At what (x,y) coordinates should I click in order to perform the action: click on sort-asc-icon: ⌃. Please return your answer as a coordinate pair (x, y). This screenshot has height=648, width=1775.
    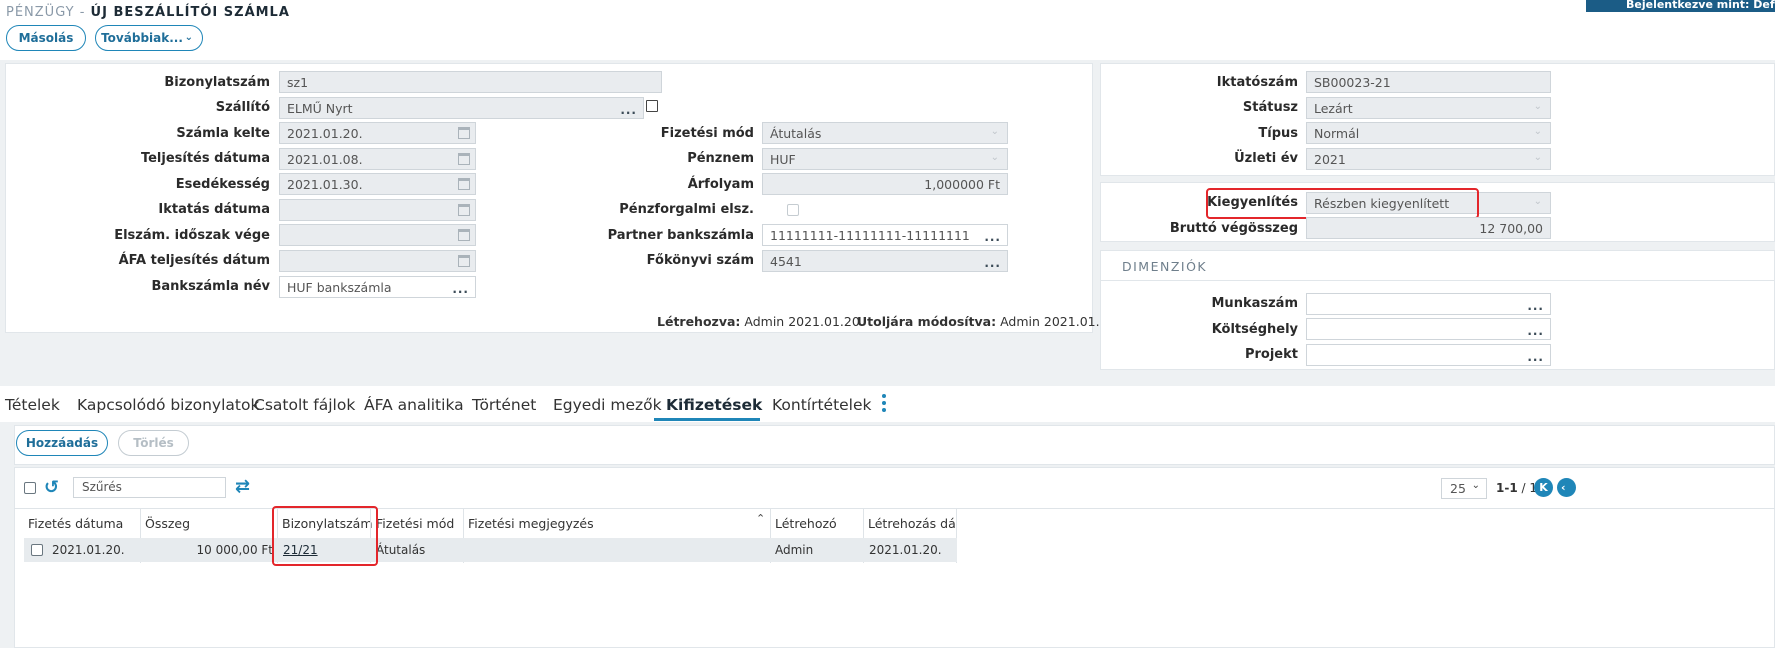
    Looking at the image, I should click on (760, 518).